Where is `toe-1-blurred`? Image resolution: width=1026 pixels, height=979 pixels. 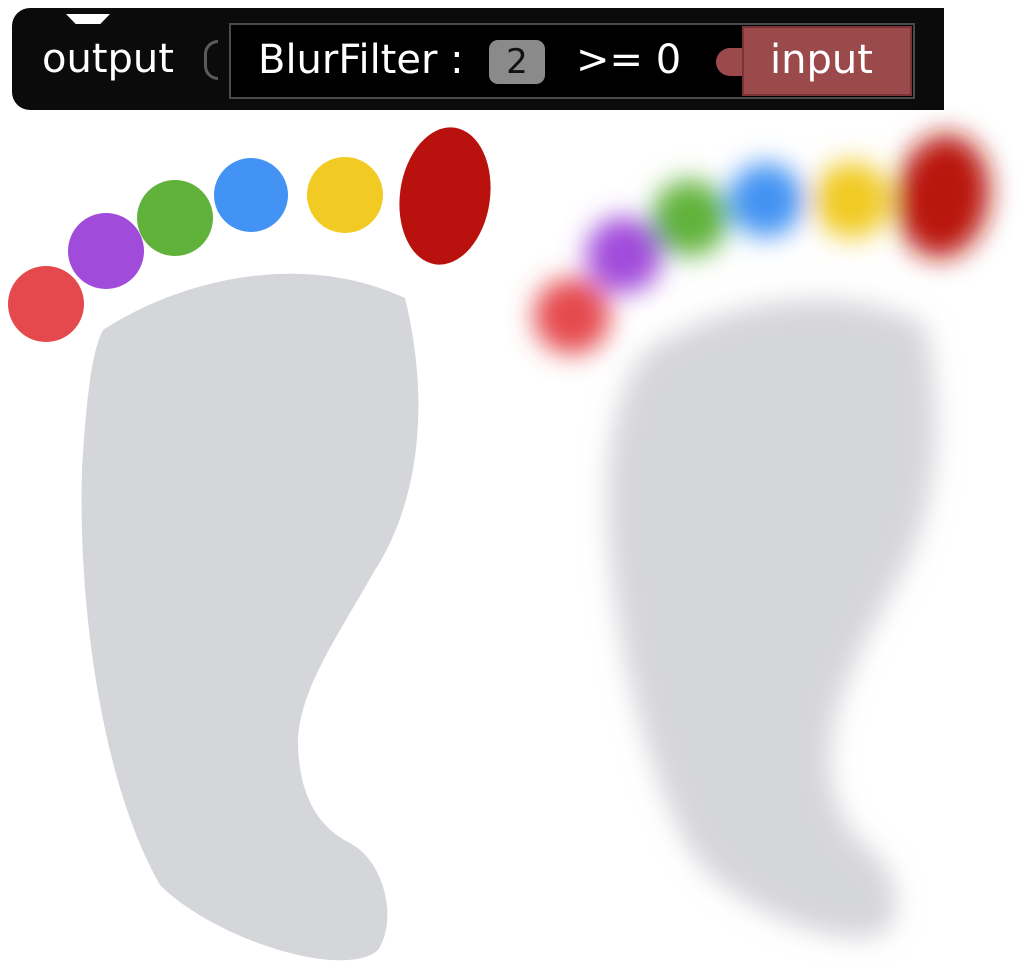
toe-1-blurred is located at coordinates (572, 316).